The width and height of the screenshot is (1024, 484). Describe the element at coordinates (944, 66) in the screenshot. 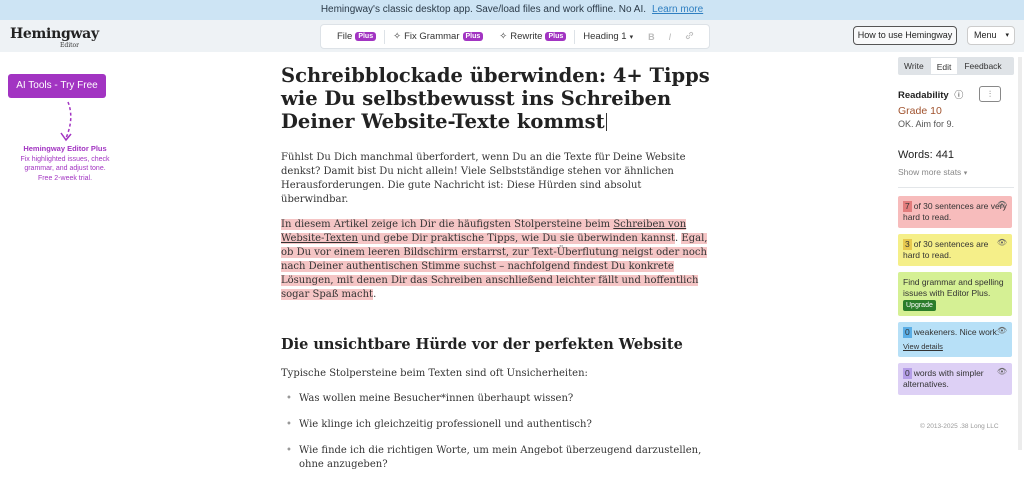

I see `tab-edit: Edit` at that location.